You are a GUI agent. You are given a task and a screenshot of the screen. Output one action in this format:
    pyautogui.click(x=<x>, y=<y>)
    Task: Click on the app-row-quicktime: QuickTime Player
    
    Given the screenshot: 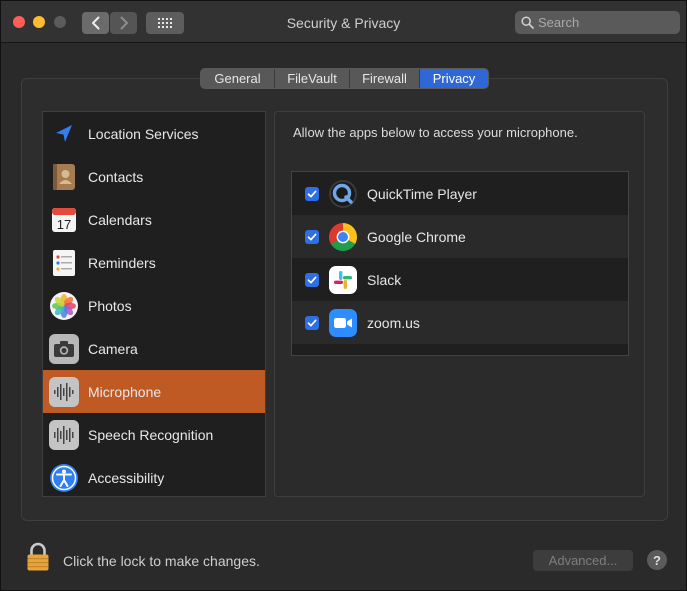 What is the action you would take?
    pyautogui.click(x=460, y=193)
    